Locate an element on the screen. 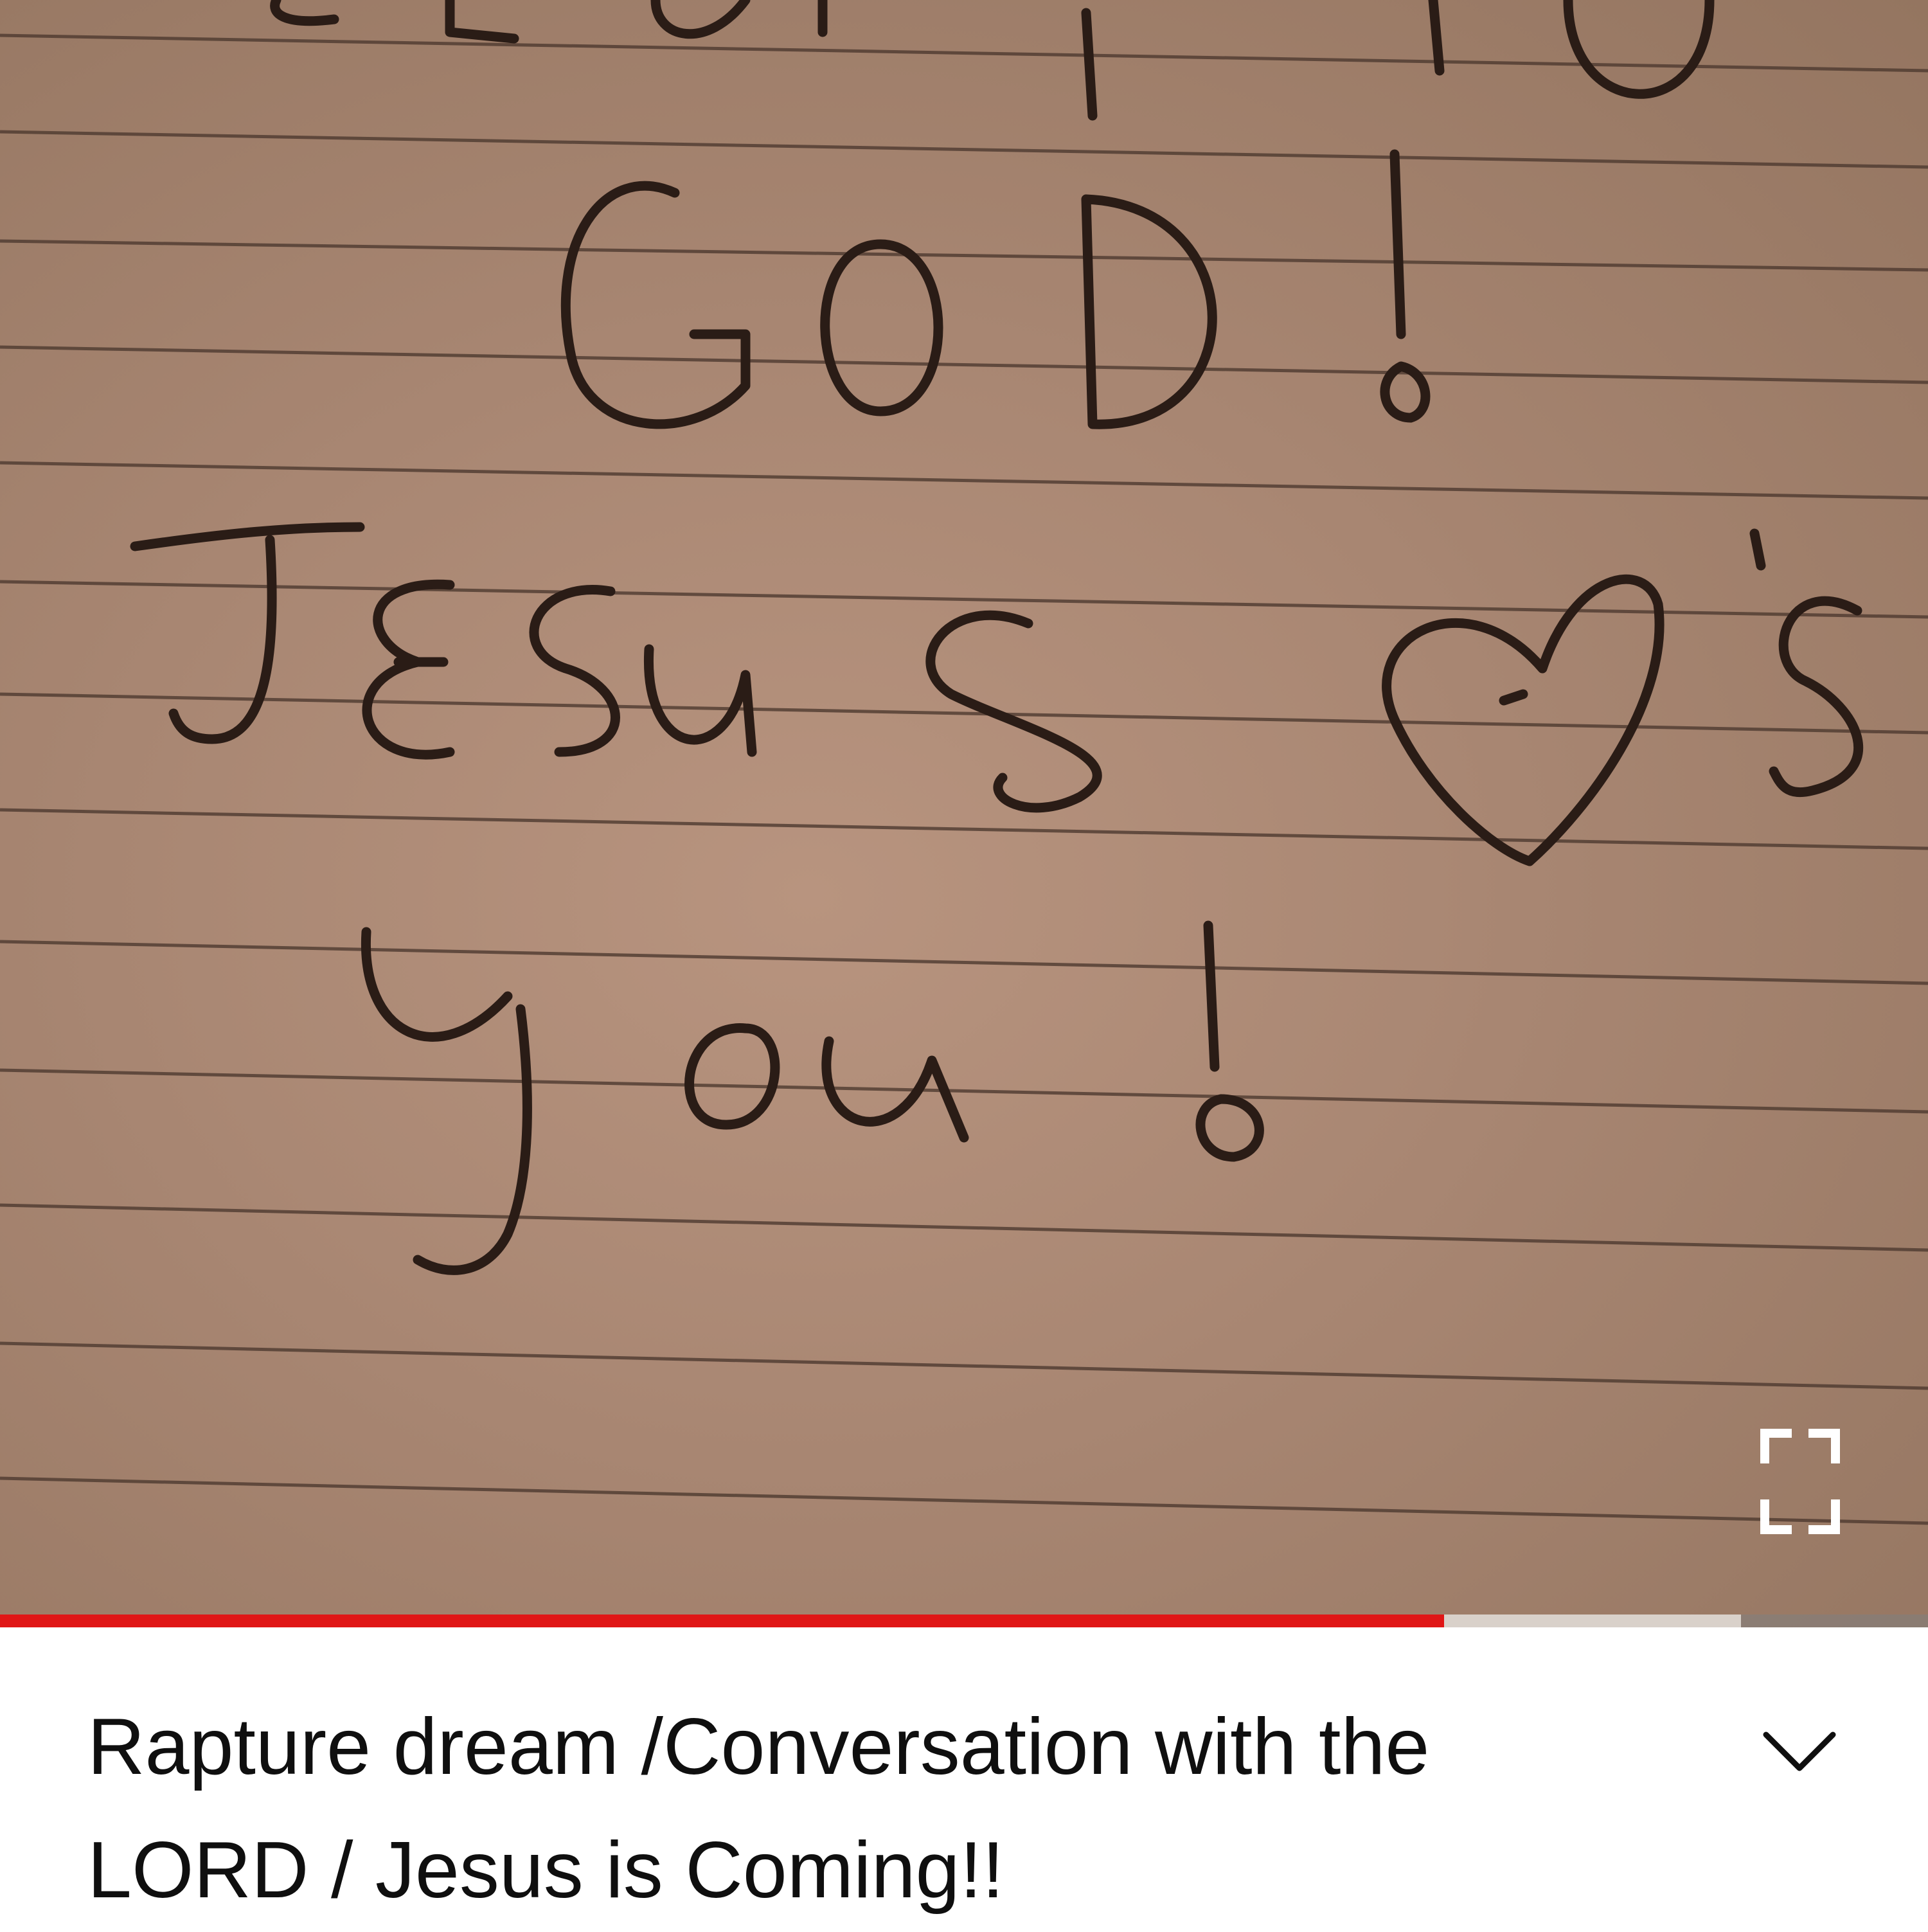 This screenshot has width=1928, height=1932. progress-played is located at coordinates (722, 1620).